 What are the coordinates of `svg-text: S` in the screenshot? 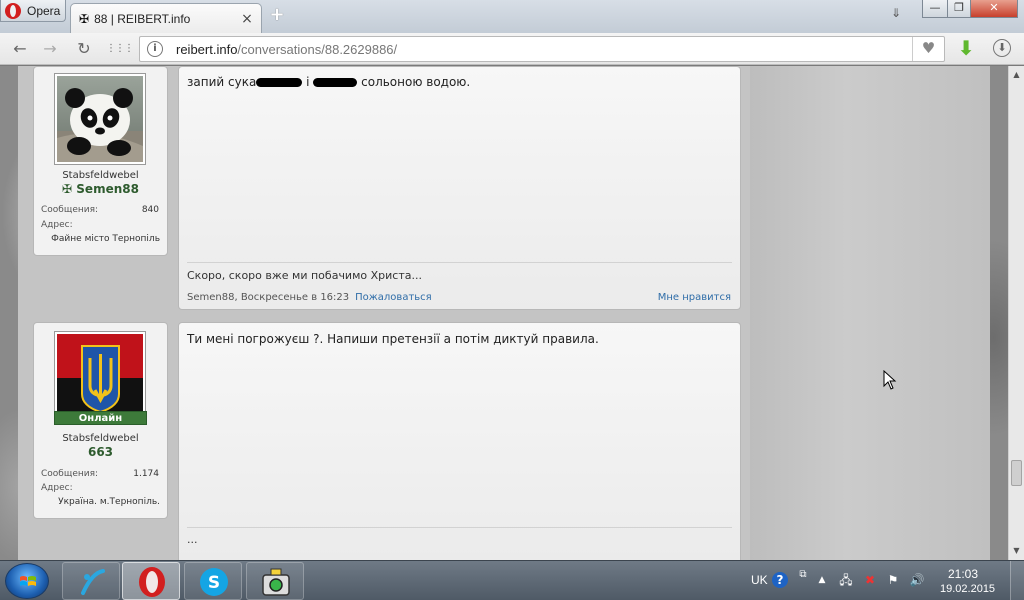 It's located at (214, 583).